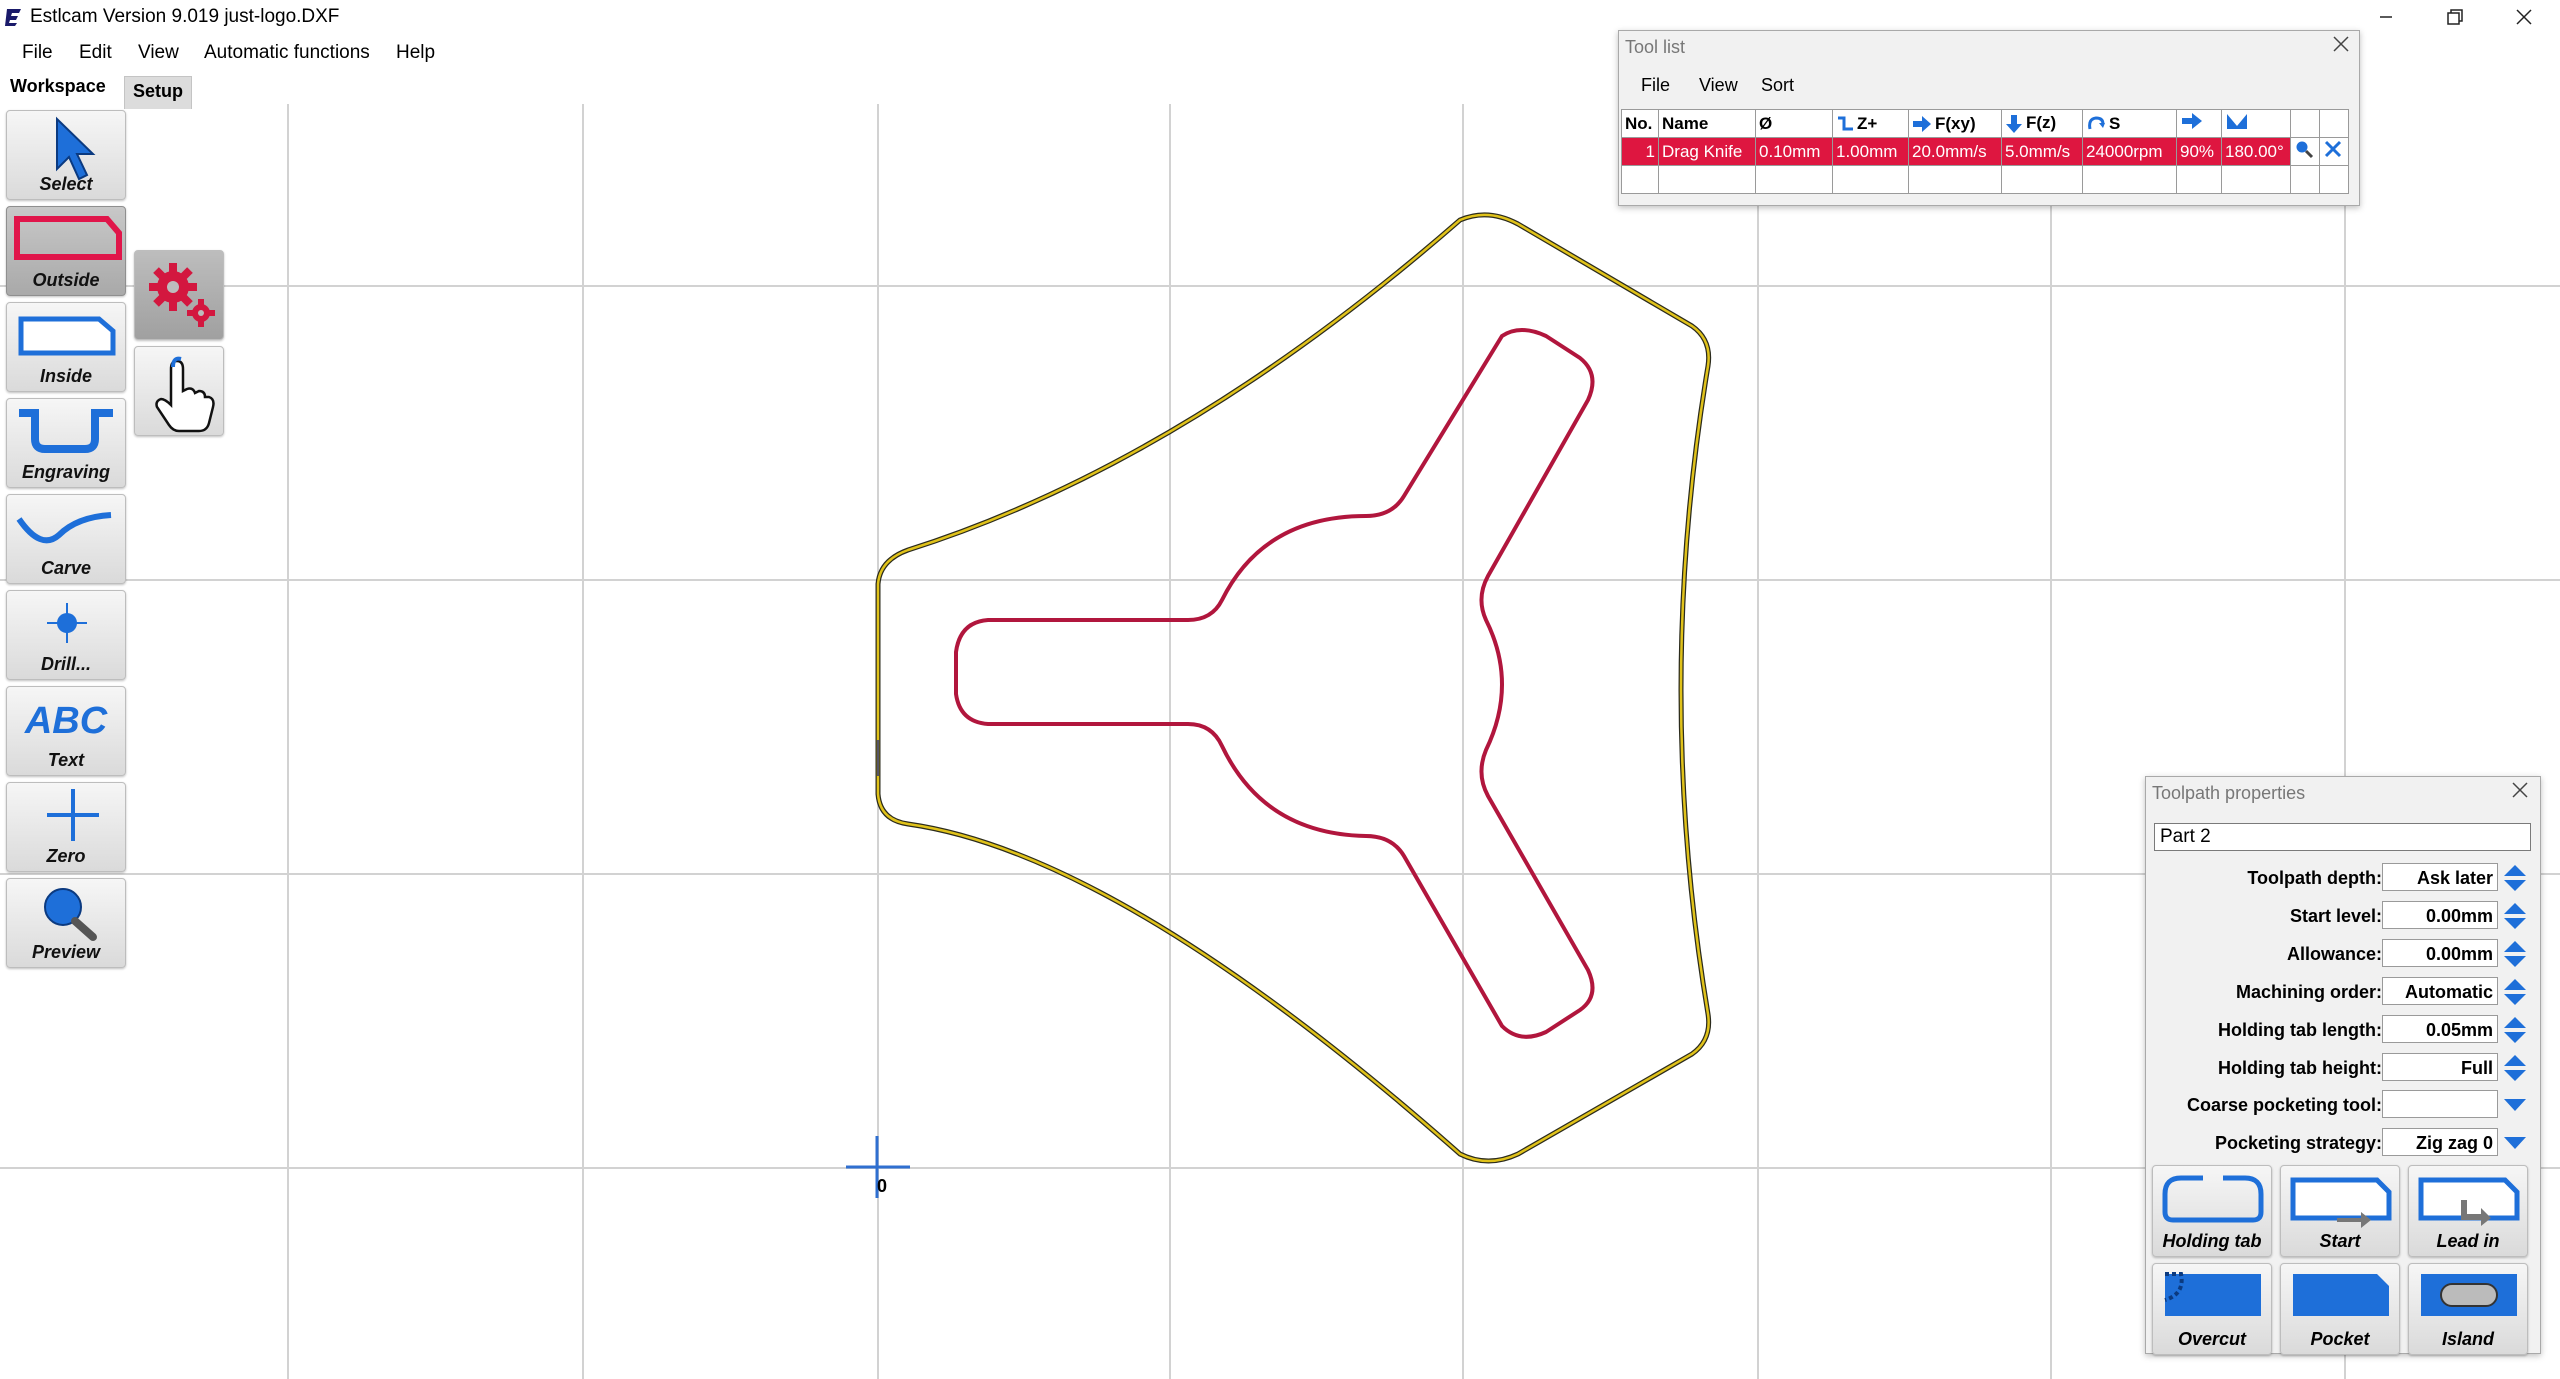 The image size is (2560, 1379). I want to click on col-z-plus: Z+, so click(1870, 123).